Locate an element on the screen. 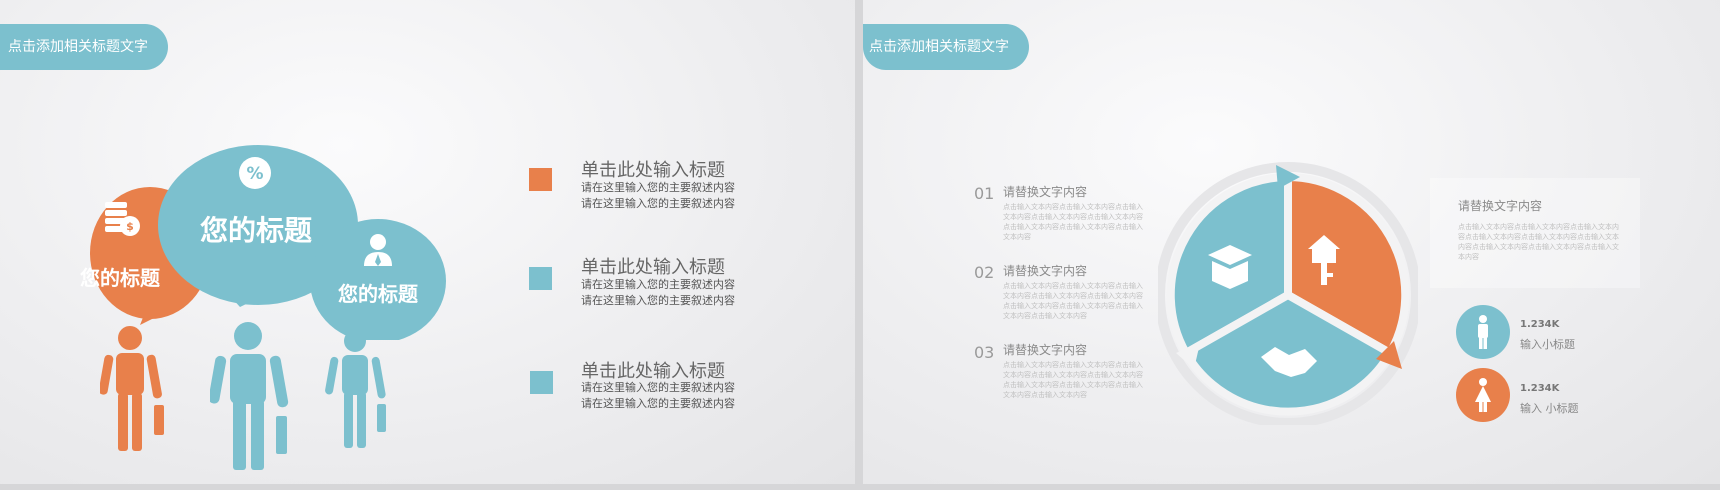 The height and width of the screenshot is (490, 1720). male-stat-circle is located at coordinates (1483, 332).